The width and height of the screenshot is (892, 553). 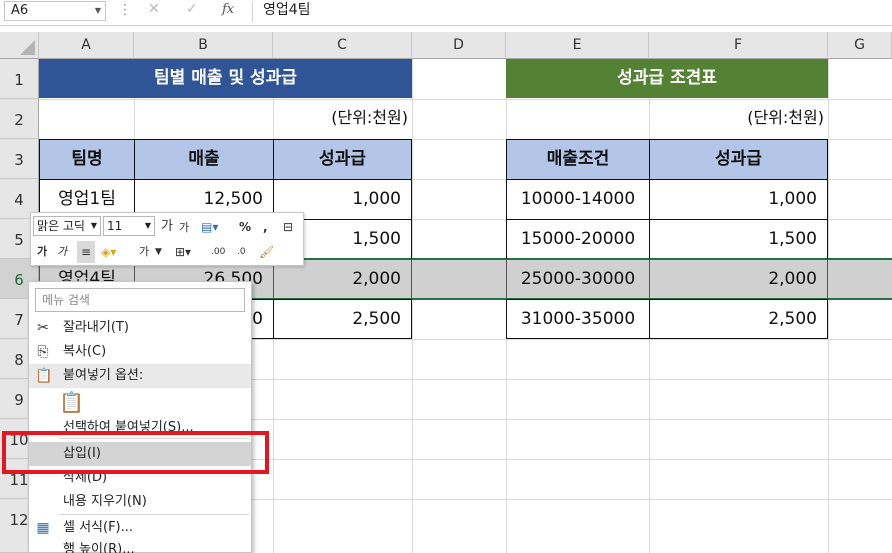 I want to click on font-color-icon: 가, so click(x=144, y=252).